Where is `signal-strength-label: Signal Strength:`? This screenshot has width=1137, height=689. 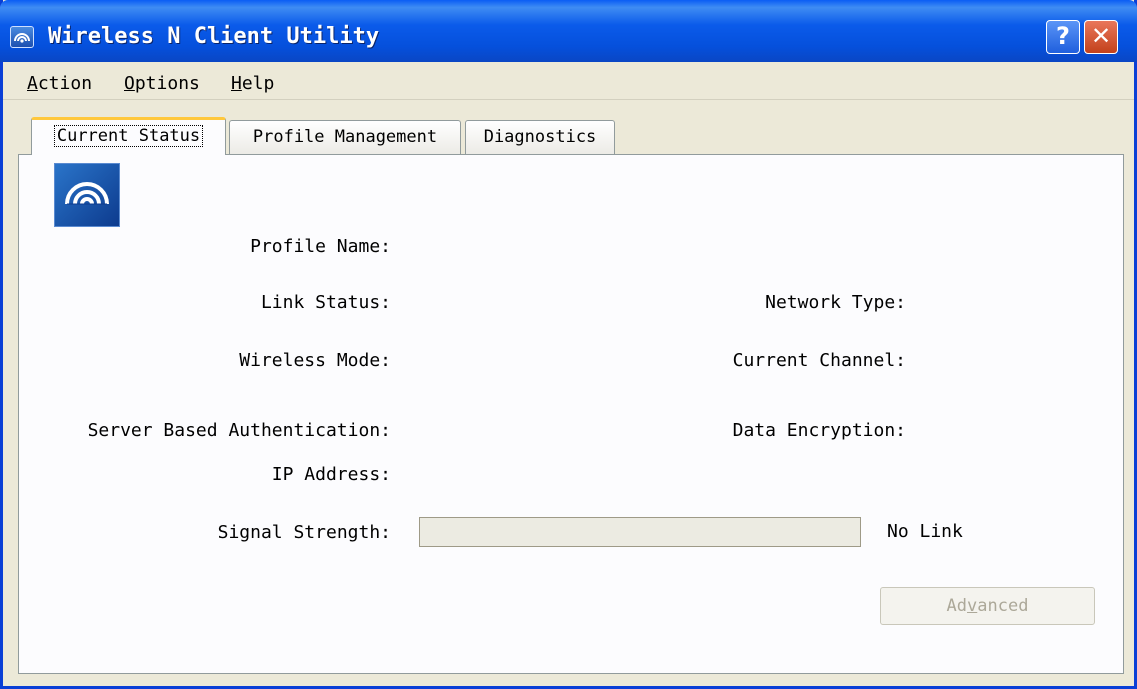
signal-strength-label: Signal Strength: is located at coordinates (304, 532).